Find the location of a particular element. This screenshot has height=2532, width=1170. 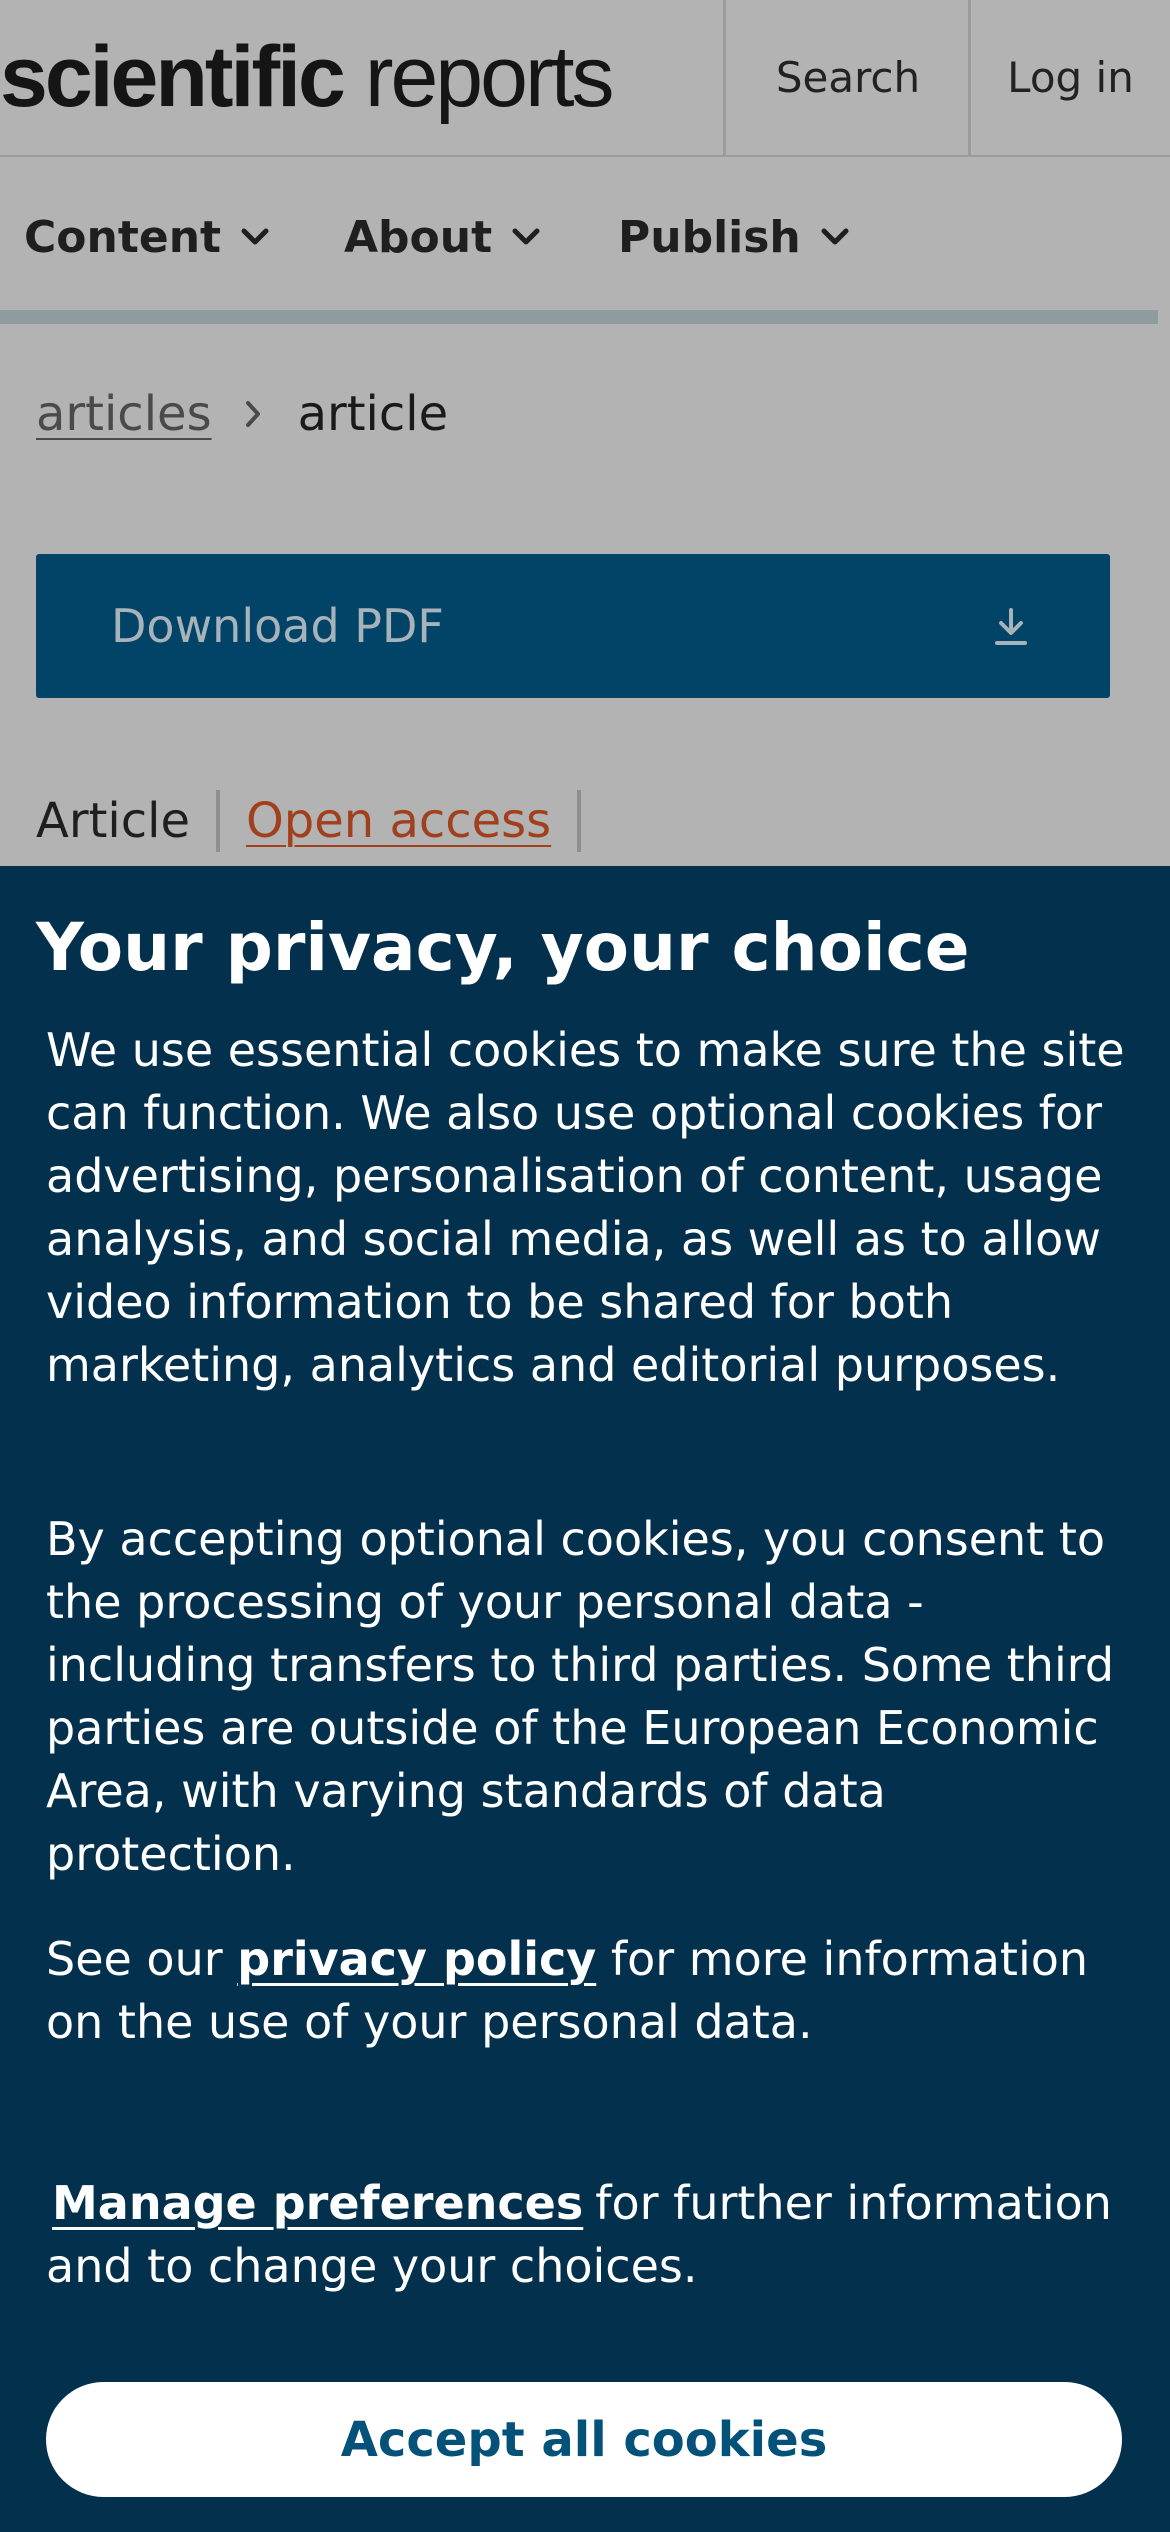

nav-item-about: About is located at coordinates (442, 237).